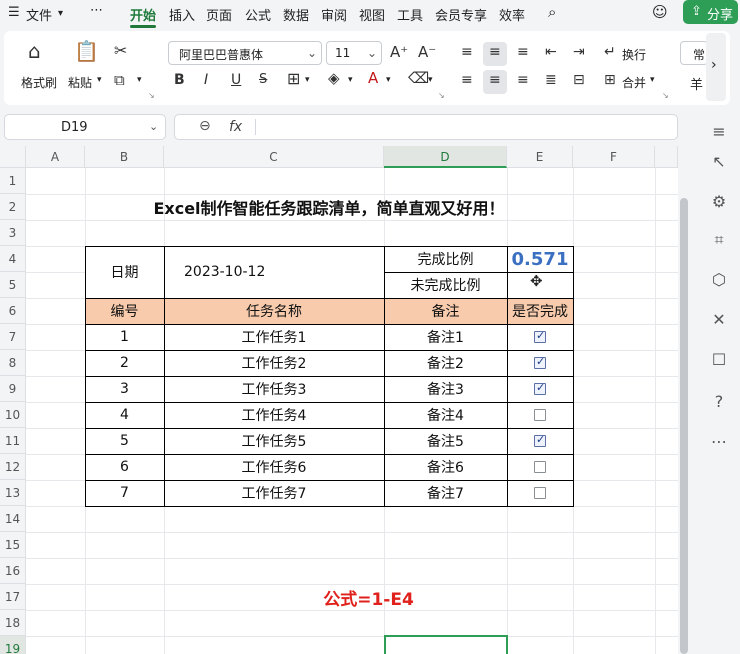  I want to click on row-header-16: 16, so click(13, 571).